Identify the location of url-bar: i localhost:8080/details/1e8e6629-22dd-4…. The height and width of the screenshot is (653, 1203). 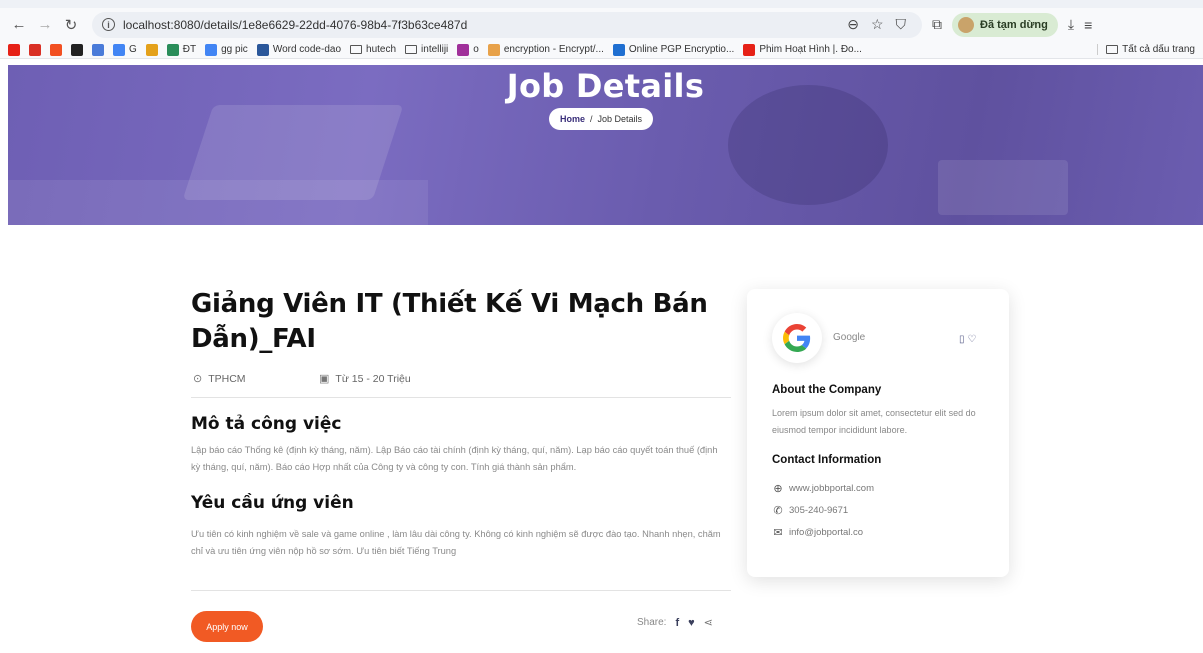
(507, 24).